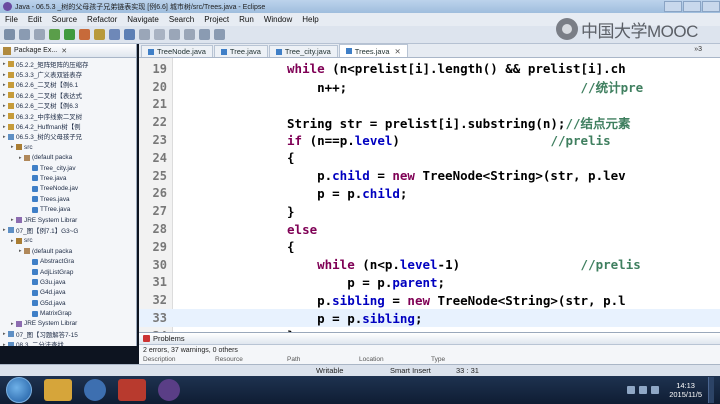  What do you see at coordinates (68, 74) in the screenshot?
I see `tree-item: ▸ 05.3.3_广义表双链表存` at bounding box center [68, 74].